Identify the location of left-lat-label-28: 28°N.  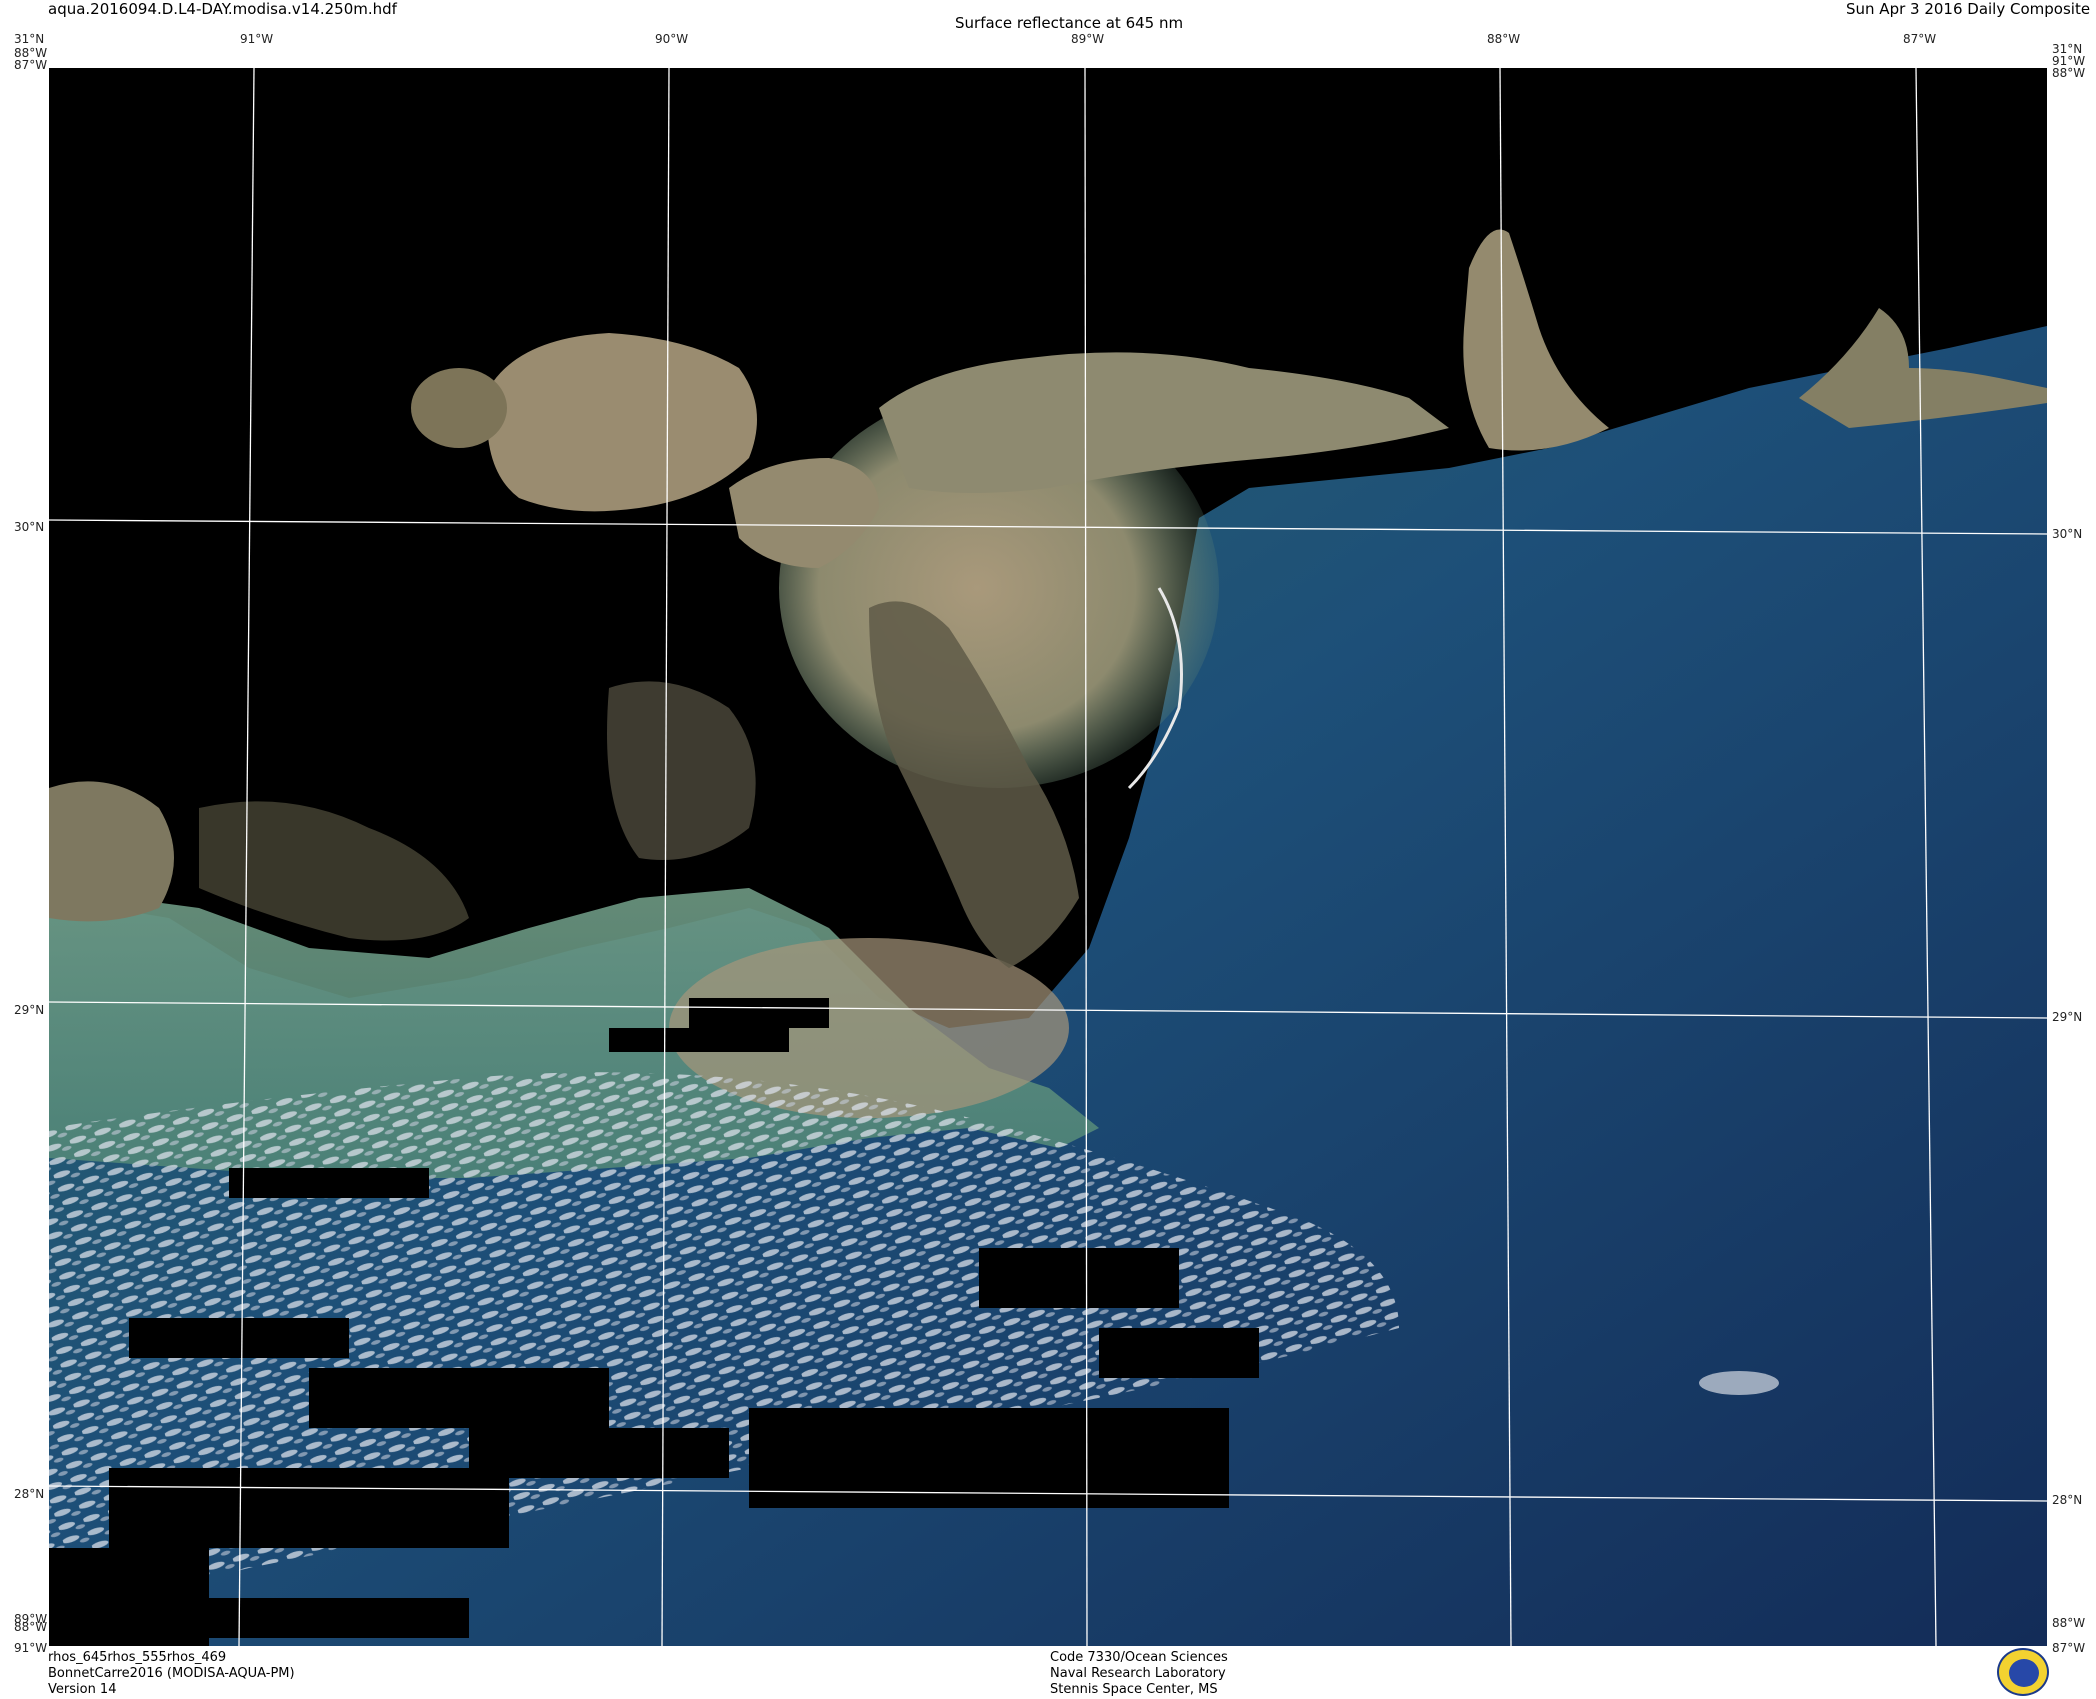
(29, 1494).